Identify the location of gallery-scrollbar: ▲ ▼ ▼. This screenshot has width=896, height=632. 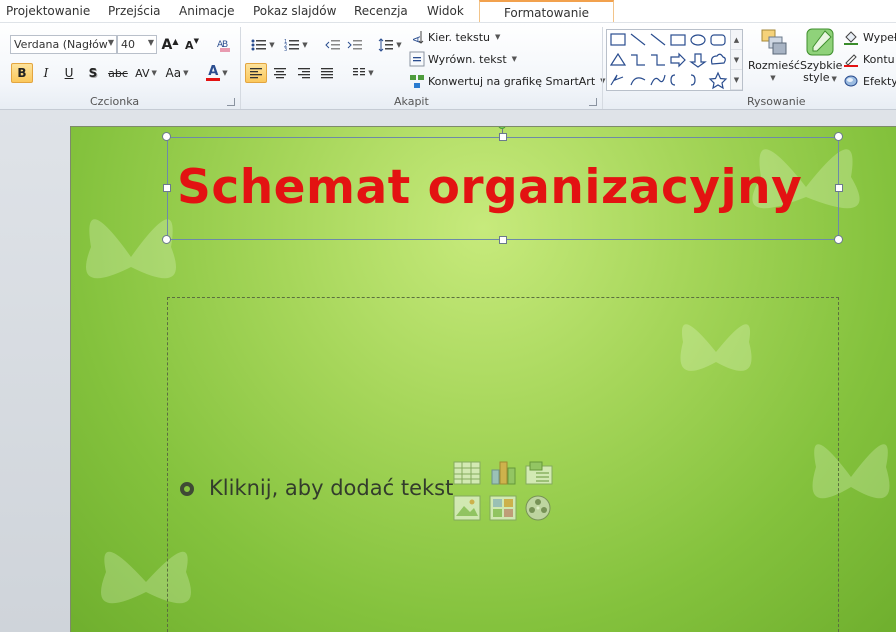
(736, 60).